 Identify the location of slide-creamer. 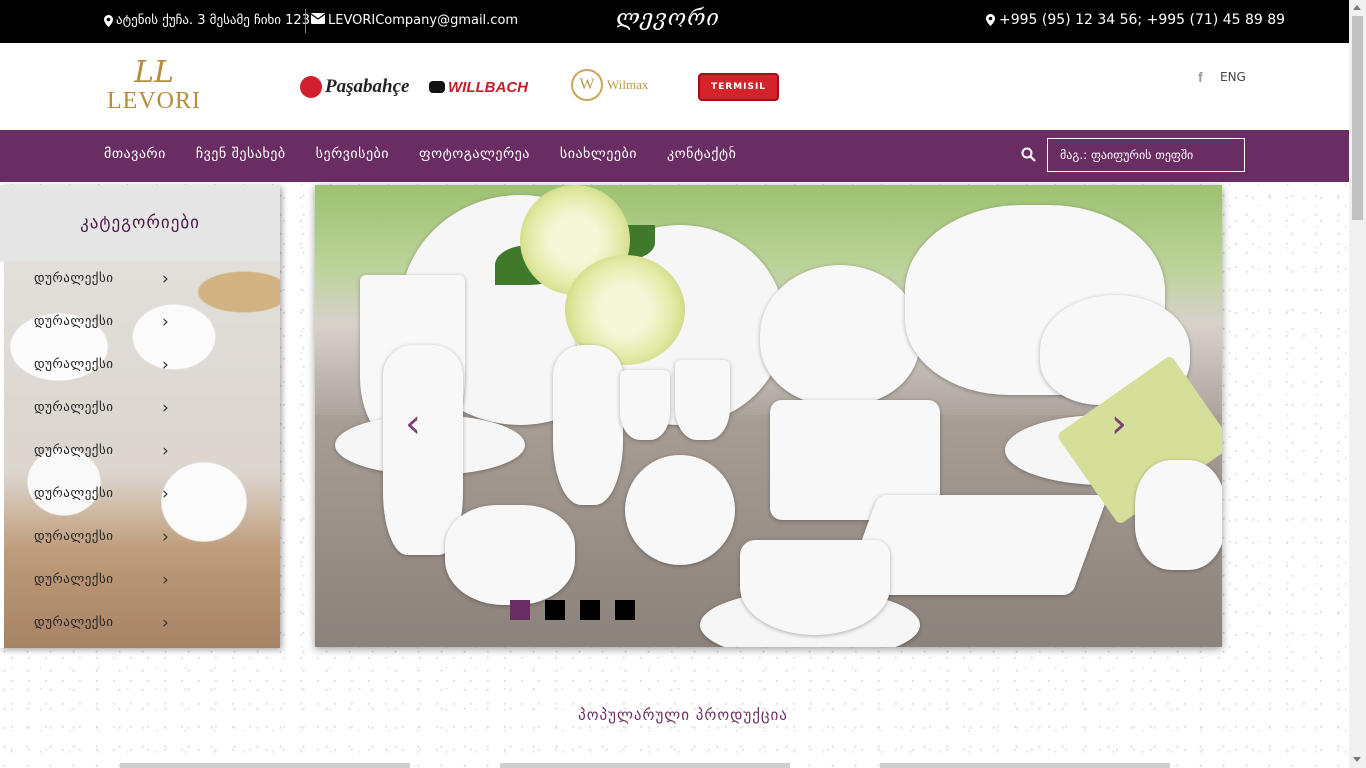
(510, 555).